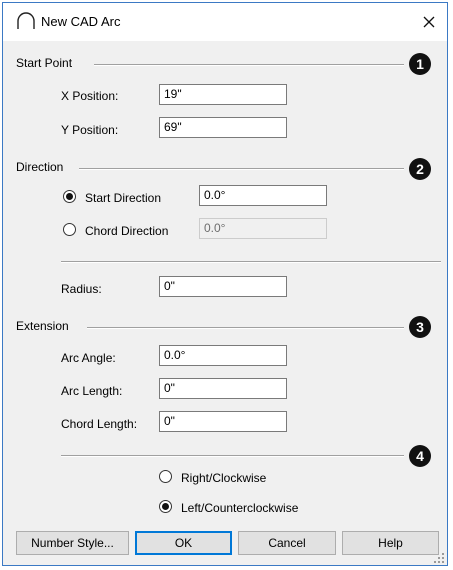 This screenshot has height=570, width=453. Describe the element at coordinates (223, 388) in the screenshot. I see `arc-length-input: 0"` at that location.